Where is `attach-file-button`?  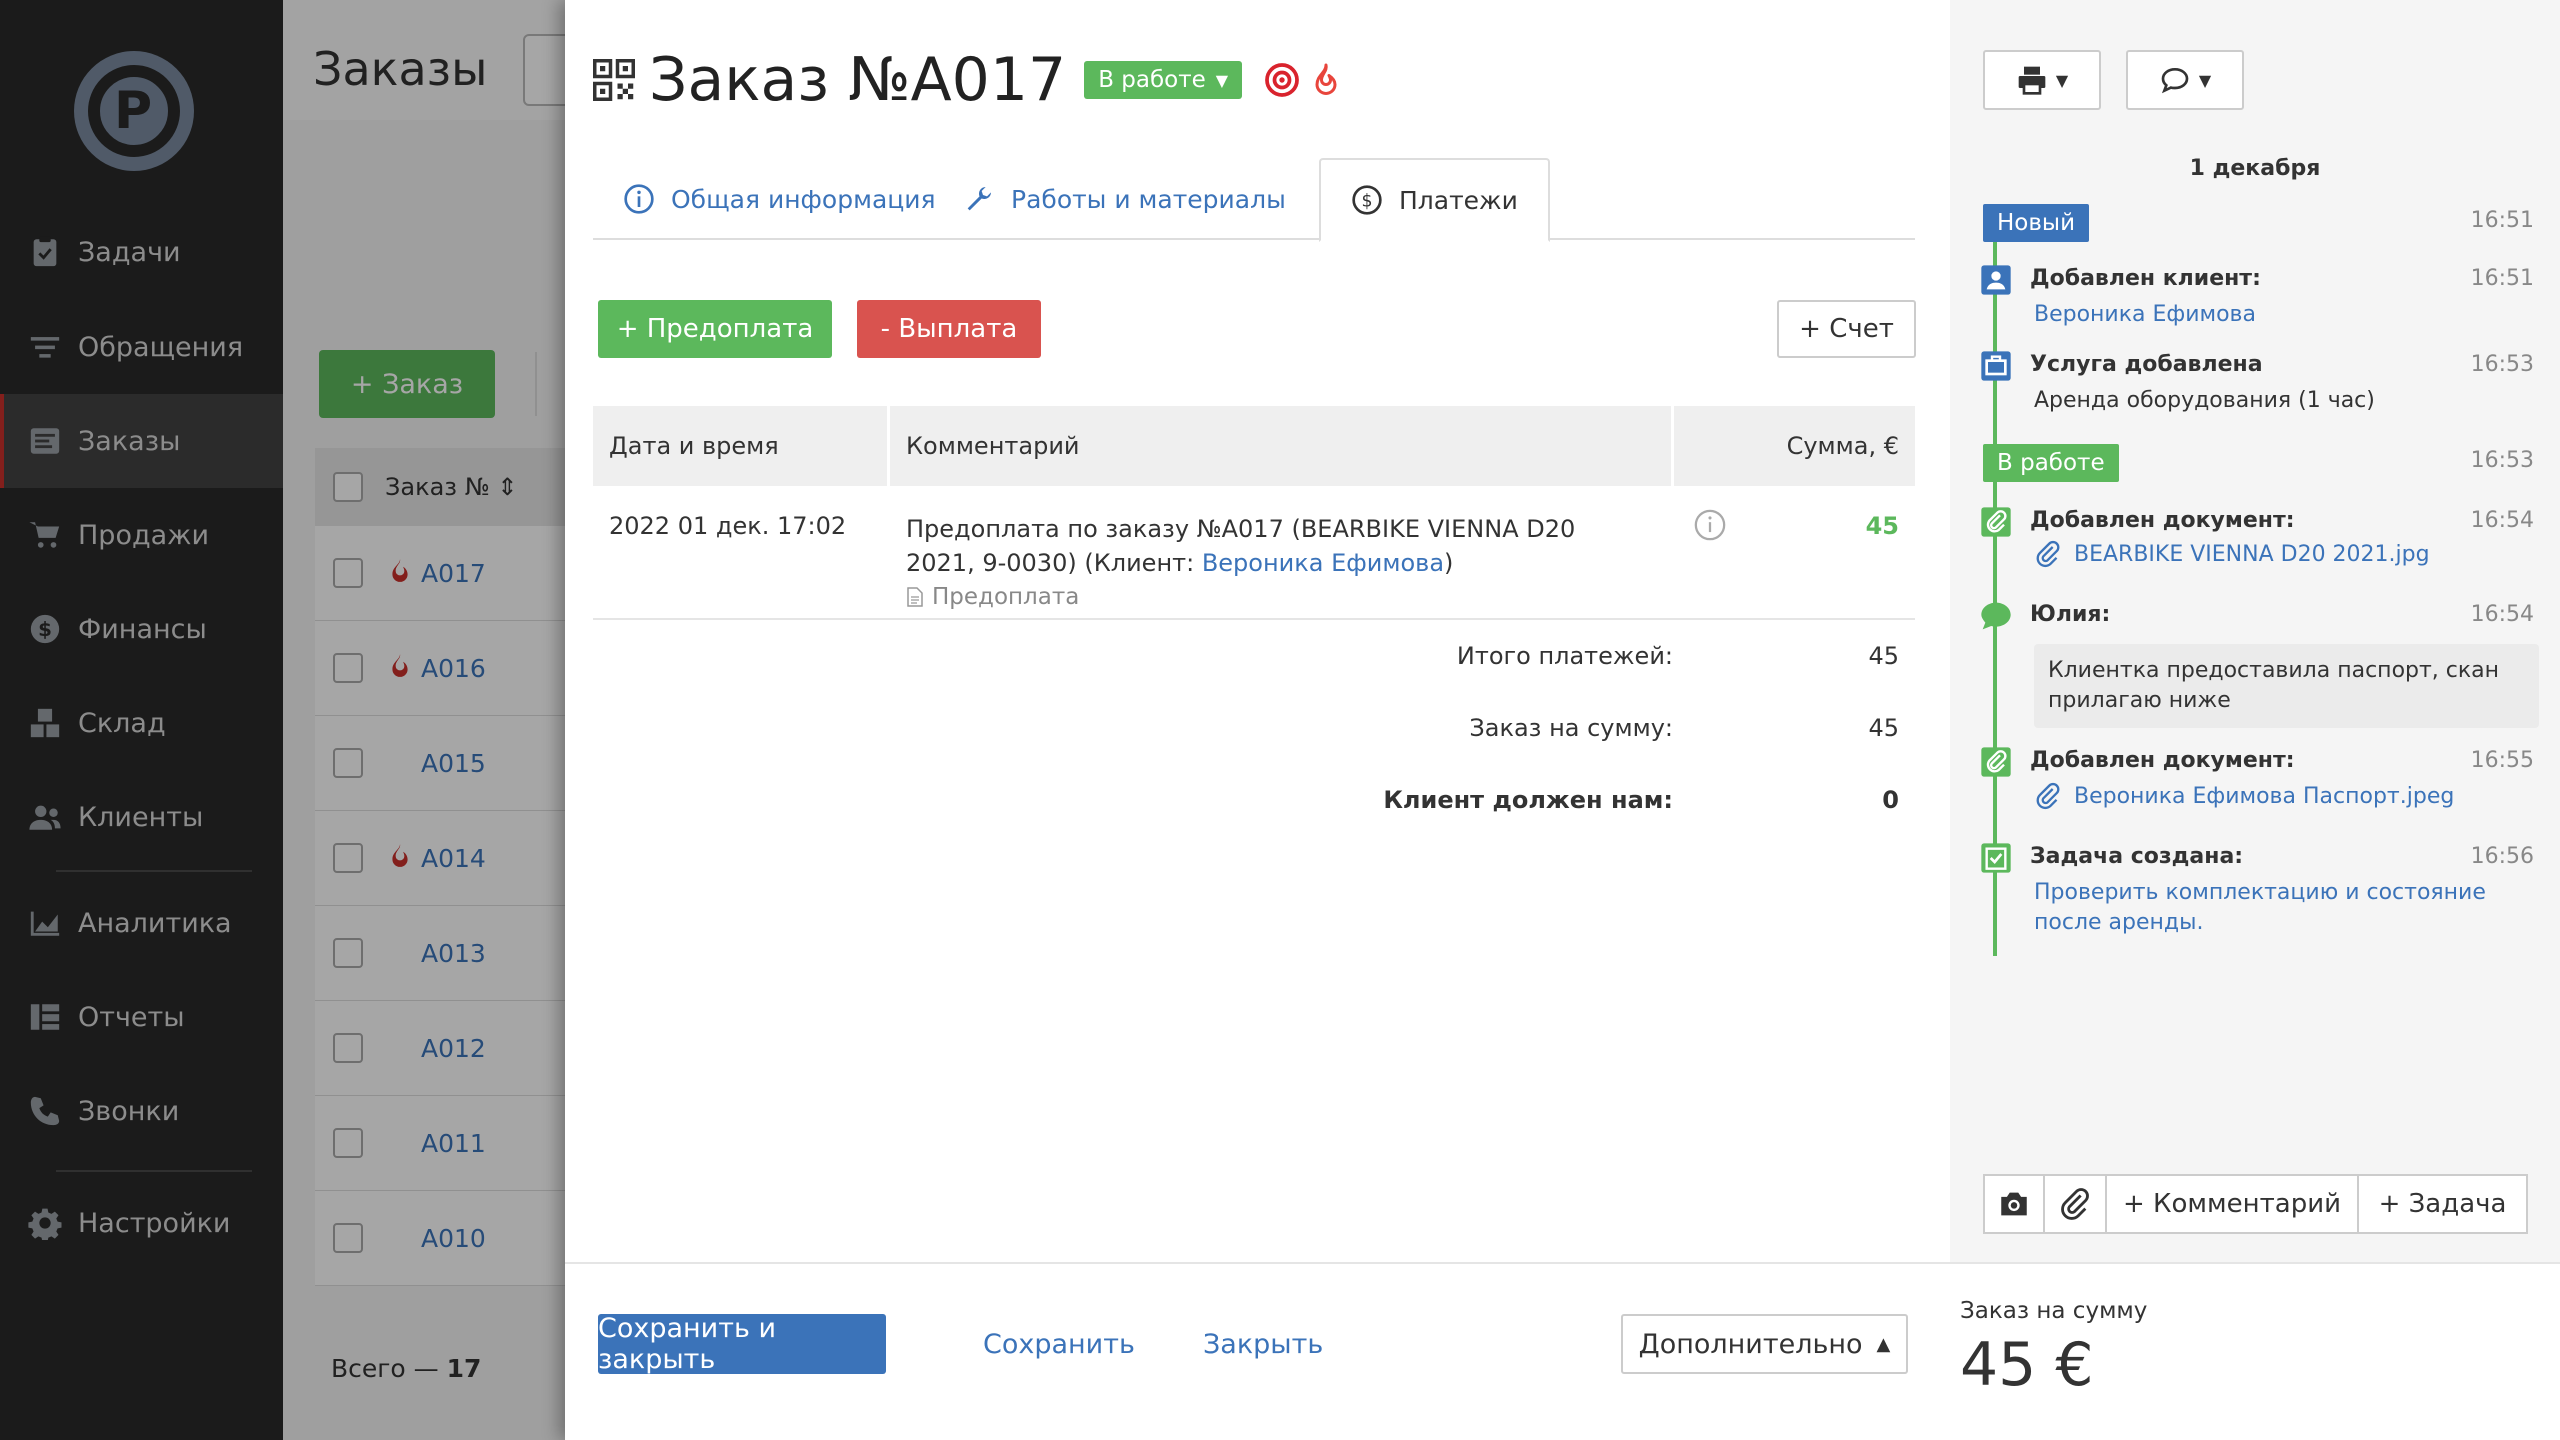 attach-file-button is located at coordinates (2075, 1204).